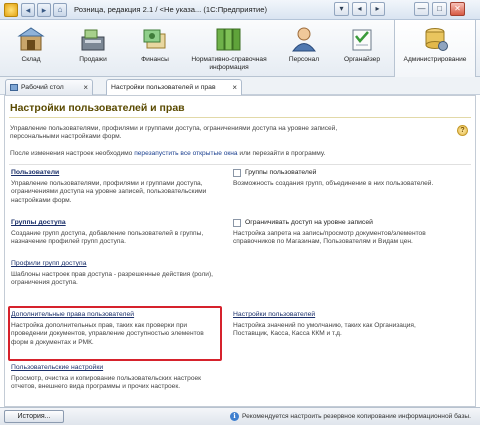  Describe the element at coordinates (421, 9) in the screenshot. I see `minimize-button: —` at that location.